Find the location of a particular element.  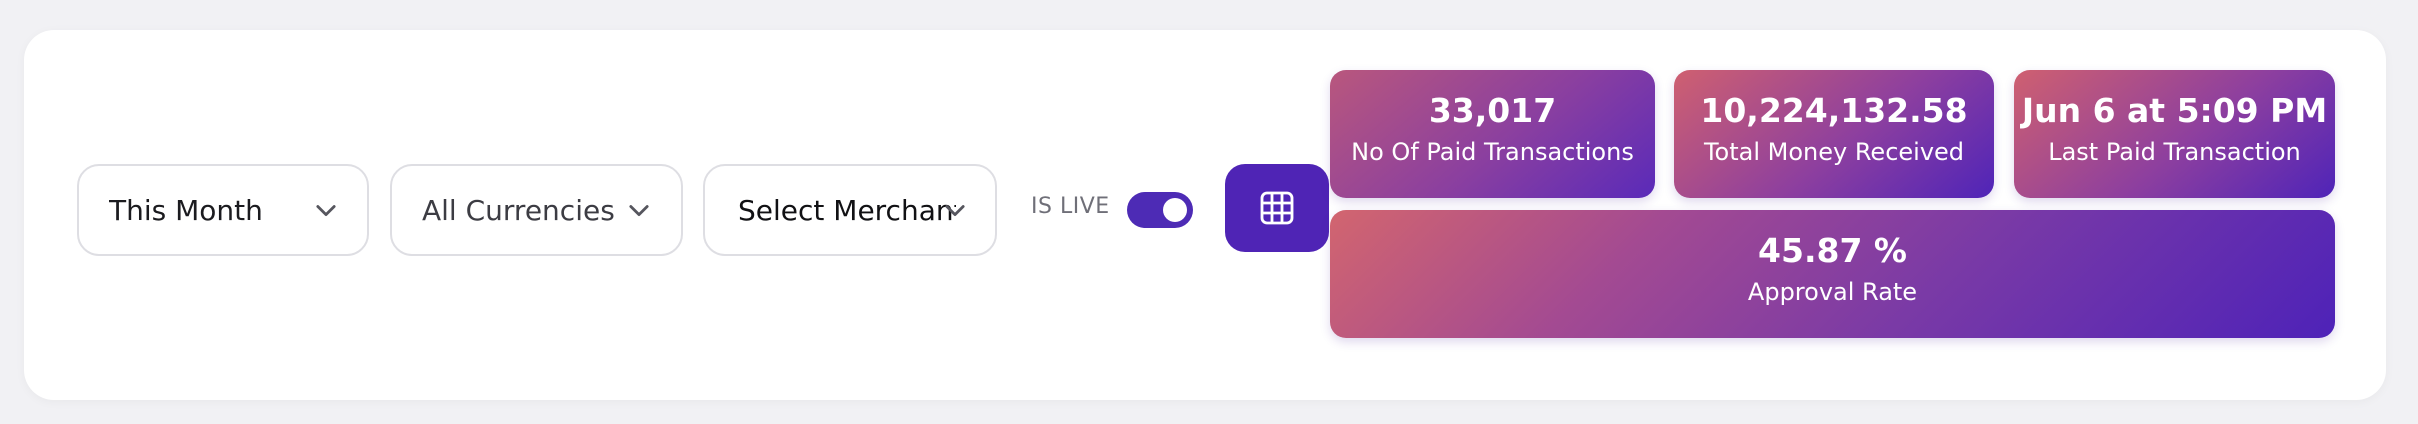

stat-card-last-transaction: Jun 6 at 5:09 PM Last Paid Transaction is located at coordinates (2174, 134).